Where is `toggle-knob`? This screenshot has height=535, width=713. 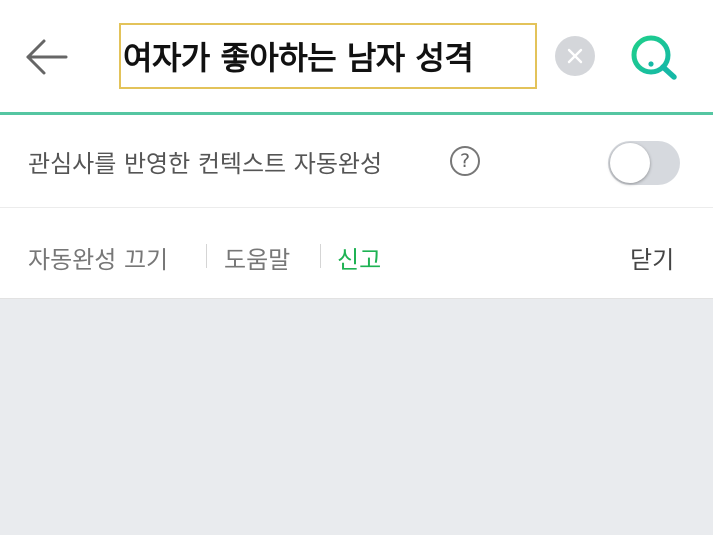 toggle-knob is located at coordinates (630, 163).